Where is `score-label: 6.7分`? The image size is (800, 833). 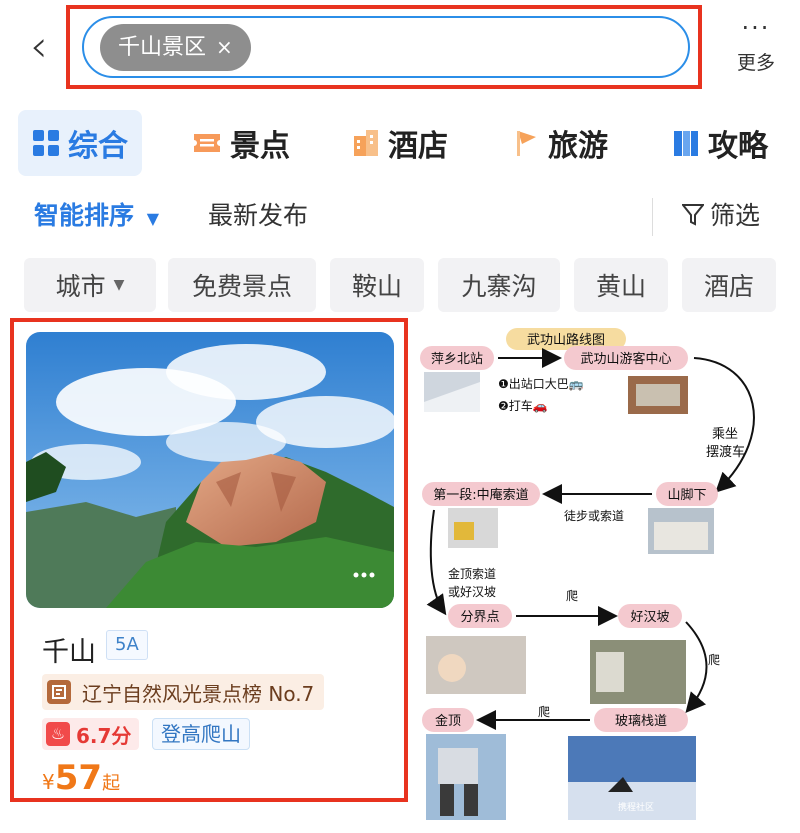 score-label: 6.7分 is located at coordinates (104, 735).